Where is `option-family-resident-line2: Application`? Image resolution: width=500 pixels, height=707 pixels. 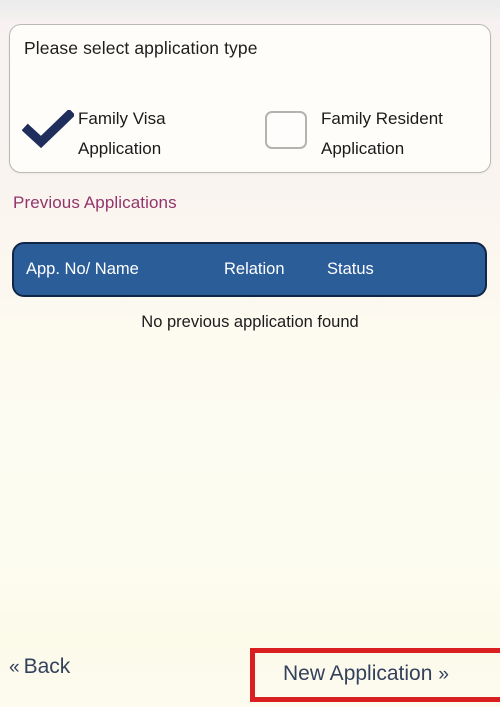
option-family-resident-line2: Application is located at coordinates (363, 148).